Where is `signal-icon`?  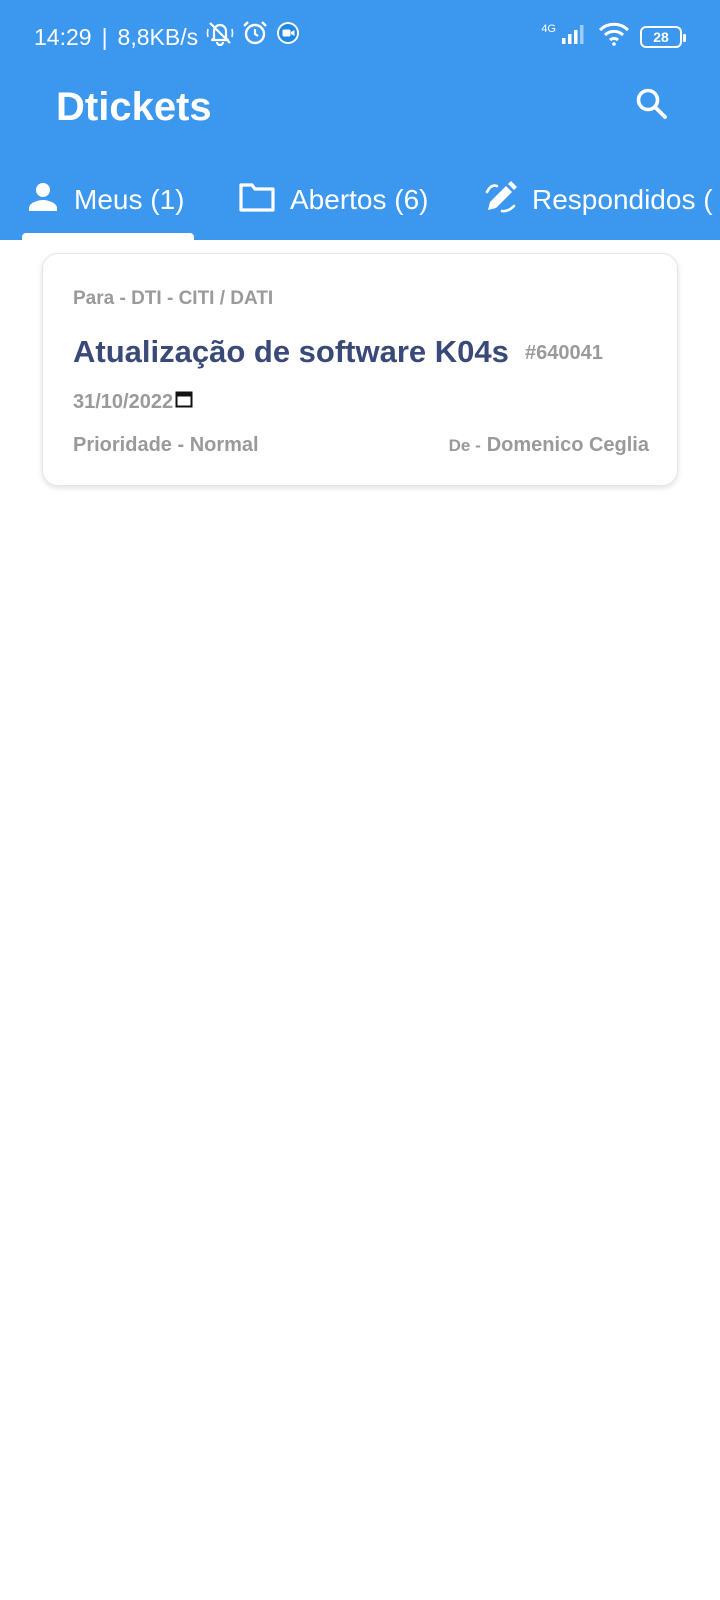 signal-icon is located at coordinates (574, 36).